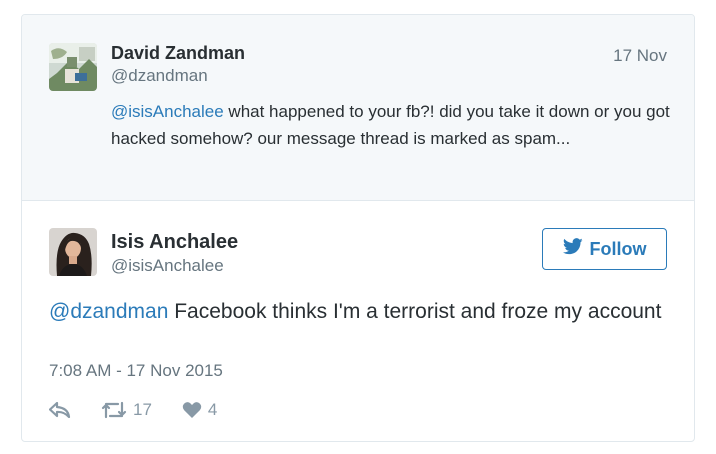 The image size is (716, 454). I want to click on retweet-count: 17, so click(142, 409).